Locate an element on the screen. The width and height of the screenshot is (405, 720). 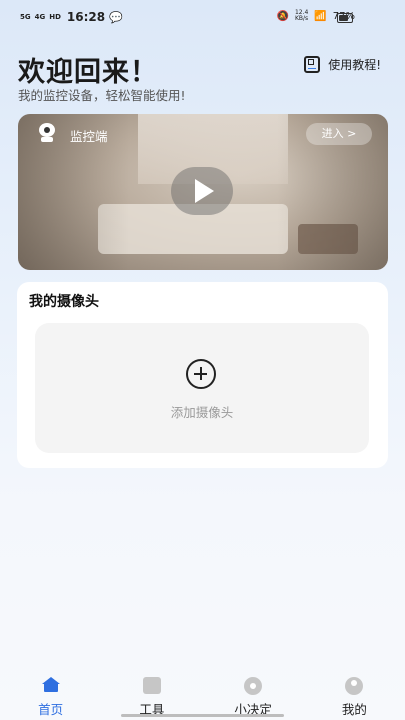
tab-home: 首页 is located at coordinates (50, 694).